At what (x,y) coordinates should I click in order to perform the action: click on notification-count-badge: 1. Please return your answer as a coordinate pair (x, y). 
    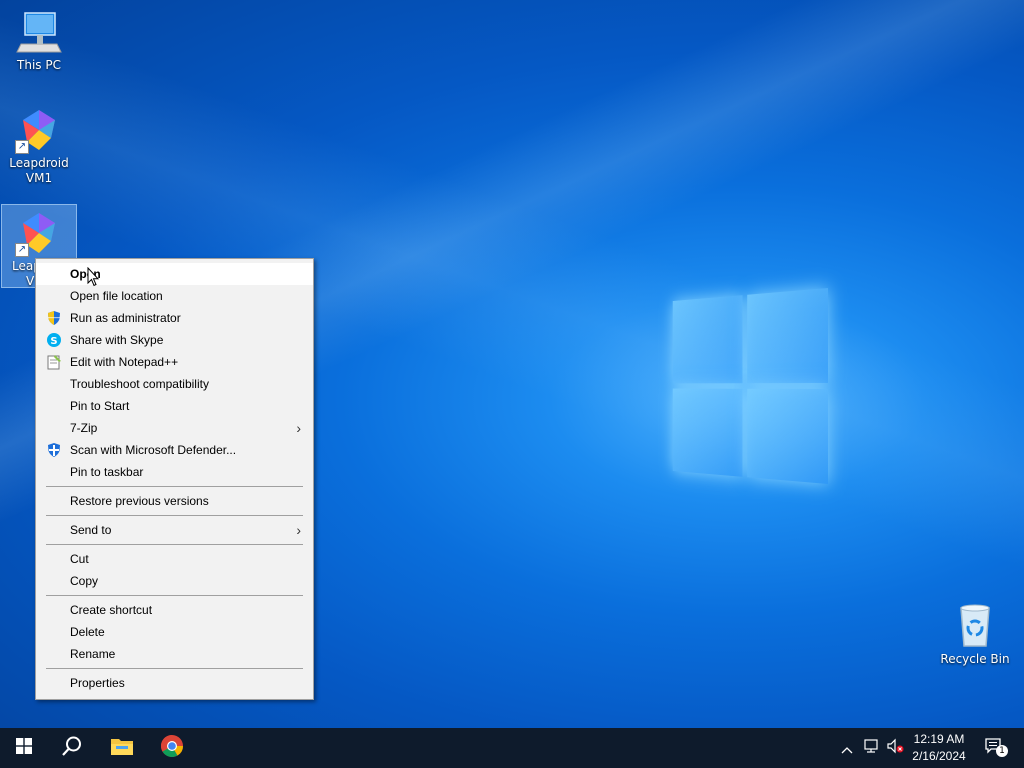
    Looking at the image, I should click on (1002, 751).